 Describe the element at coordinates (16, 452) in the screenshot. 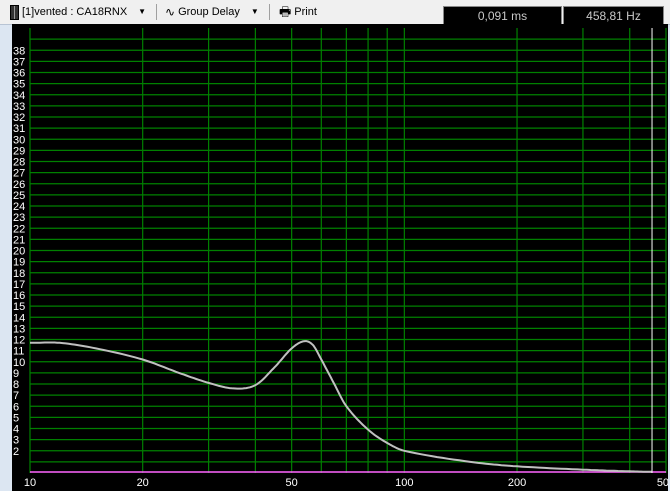

I see `y-tick-label: 2` at that location.